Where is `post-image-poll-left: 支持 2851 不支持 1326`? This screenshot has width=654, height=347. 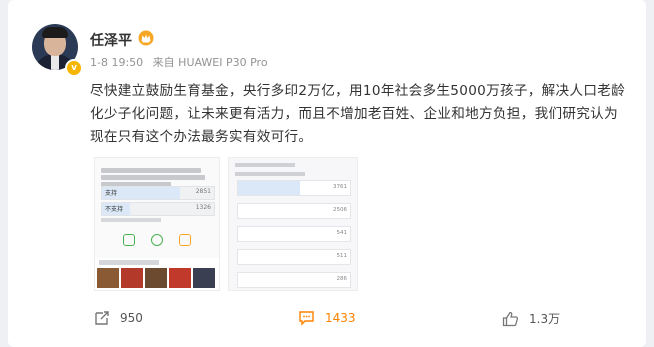
post-image-poll-left: 支持 2851 不支持 1326 is located at coordinates (157, 224).